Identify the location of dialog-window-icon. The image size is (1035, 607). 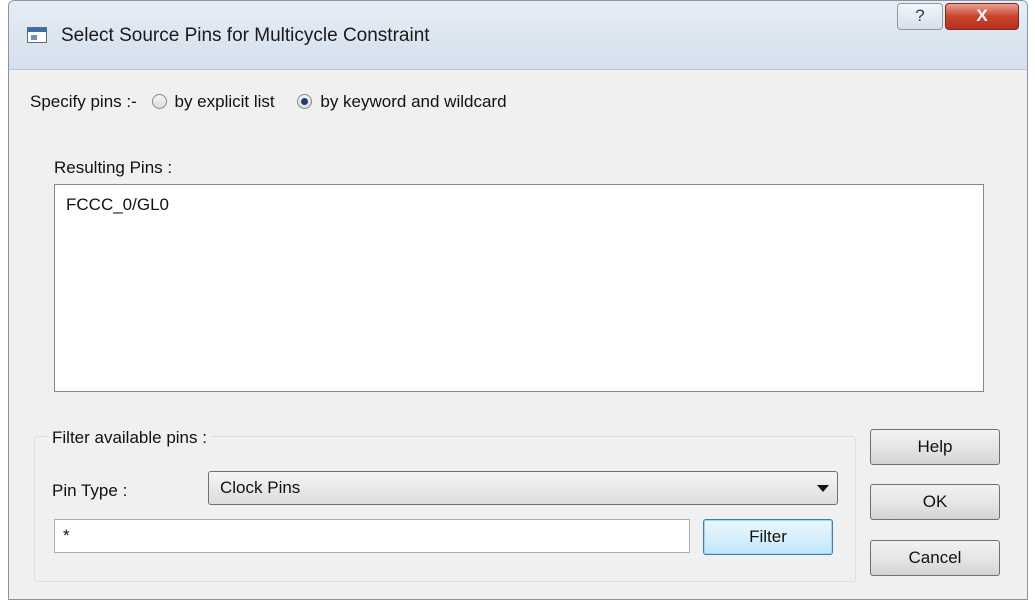
(37, 35).